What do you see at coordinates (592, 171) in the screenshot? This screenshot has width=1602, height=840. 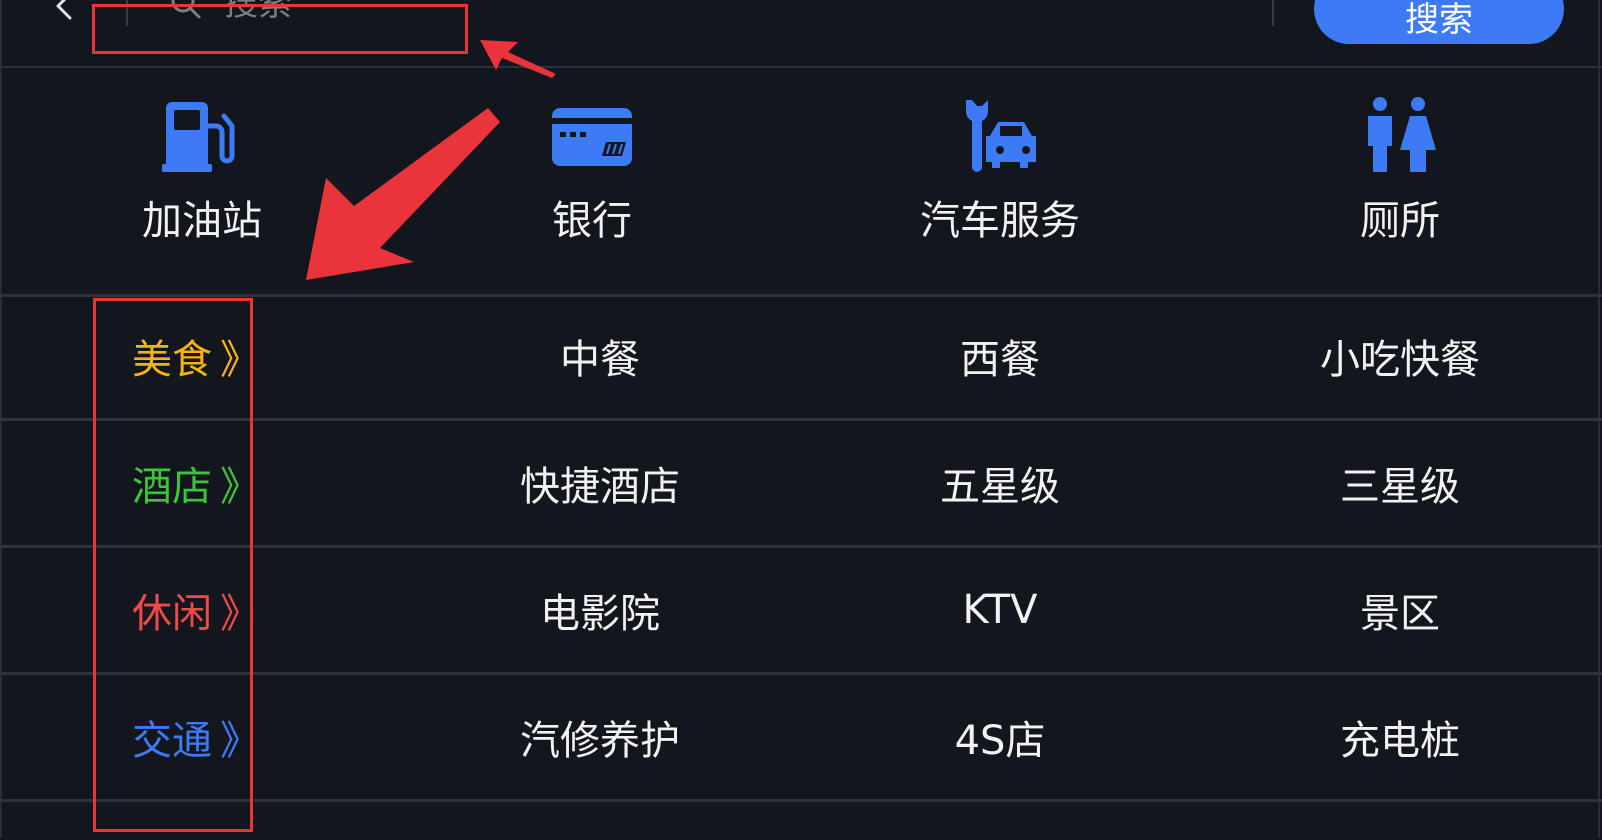 I see `quick-link-bank: 银行` at bounding box center [592, 171].